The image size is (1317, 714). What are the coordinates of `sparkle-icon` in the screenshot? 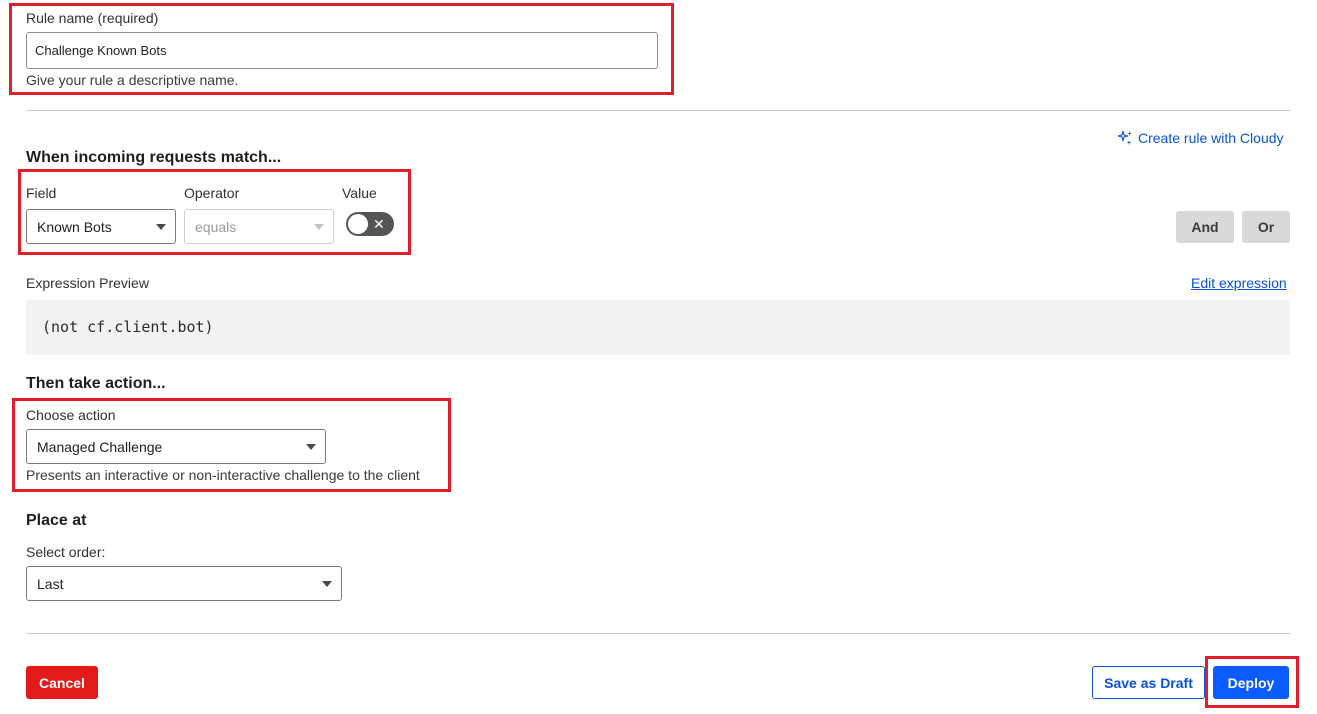 It's located at (1124, 137).